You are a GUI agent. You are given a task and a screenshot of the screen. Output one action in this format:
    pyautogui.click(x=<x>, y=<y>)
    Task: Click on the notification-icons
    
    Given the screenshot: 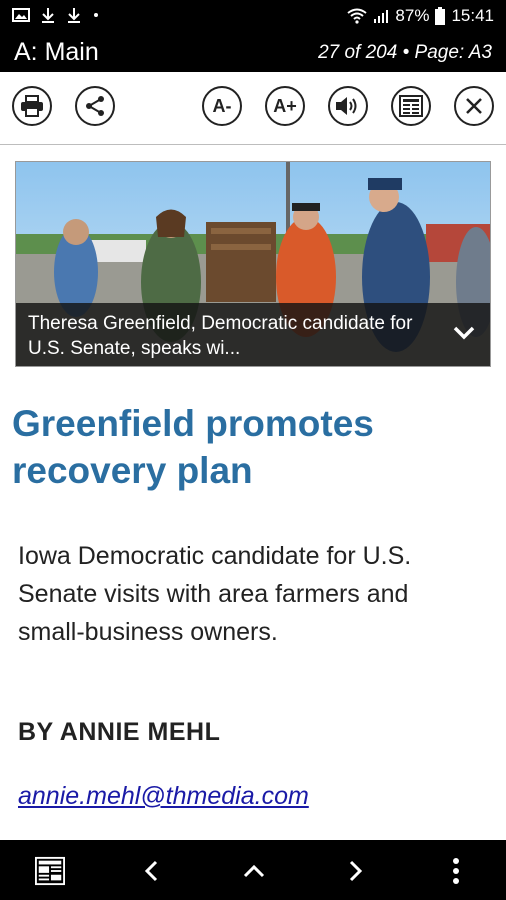 What is the action you would take?
    pyautogui.click(x=56, y=15)
    